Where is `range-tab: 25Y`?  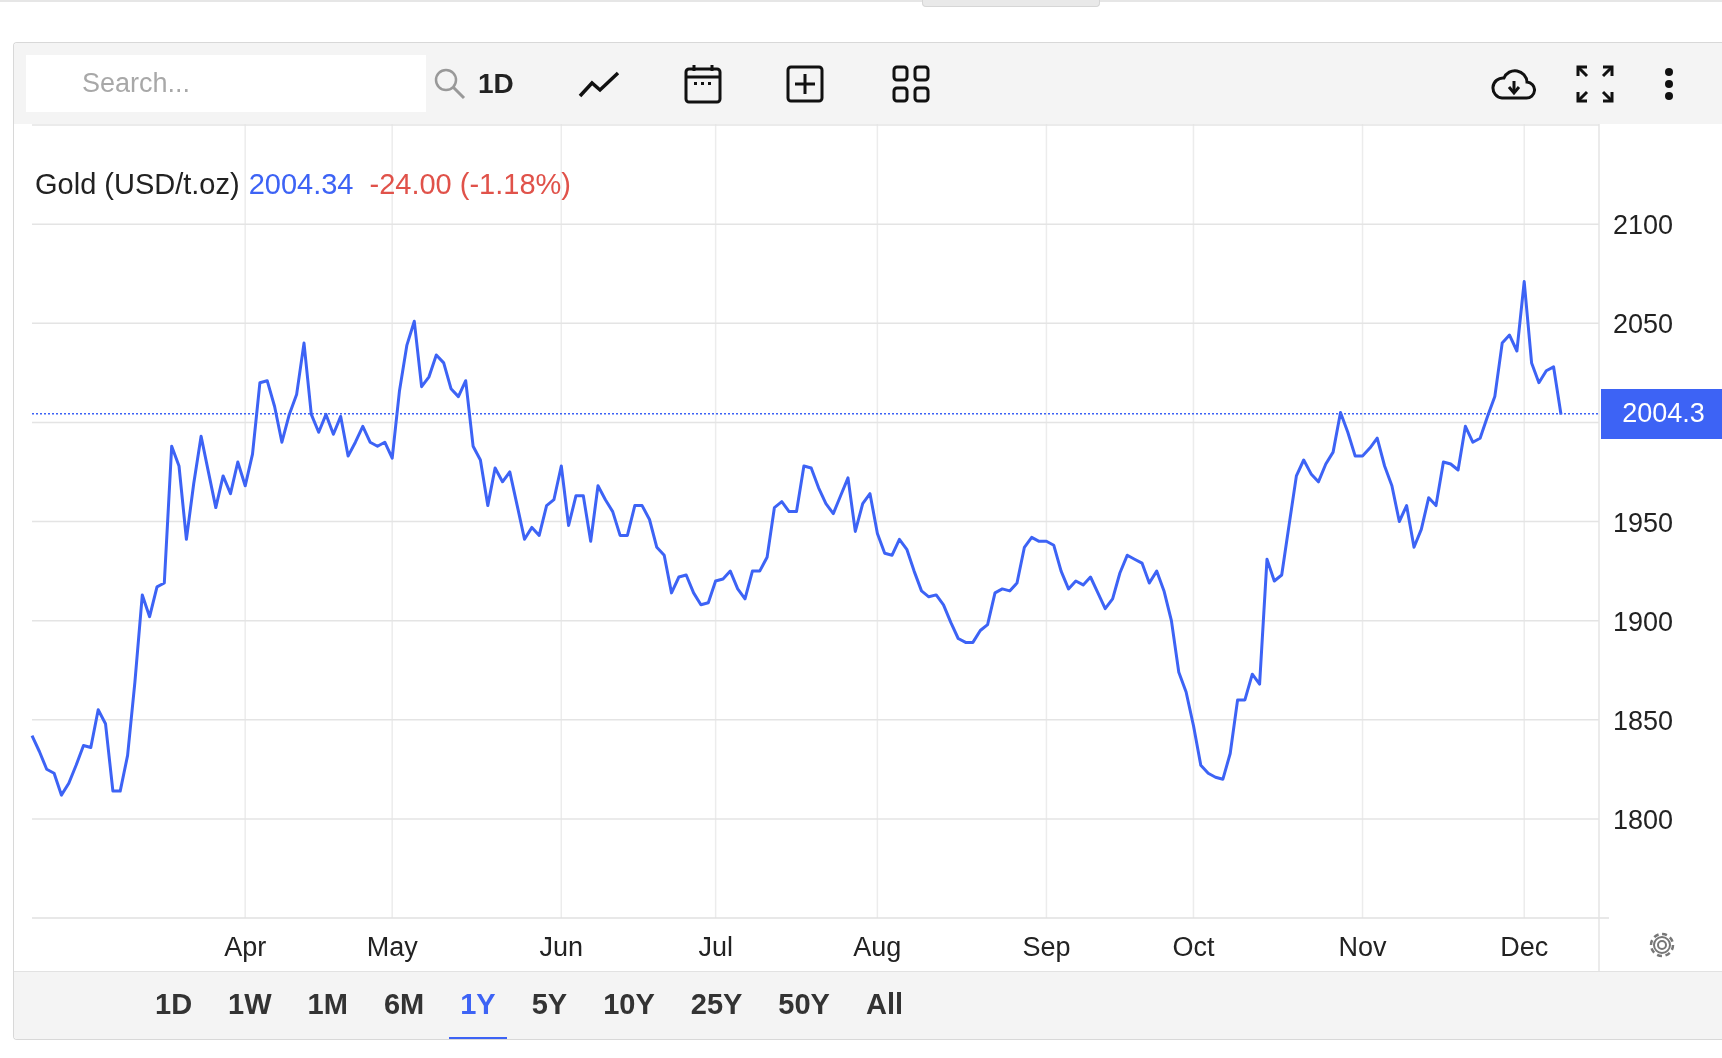
range-tab: 25Y is located at coordinates (716, 1005).